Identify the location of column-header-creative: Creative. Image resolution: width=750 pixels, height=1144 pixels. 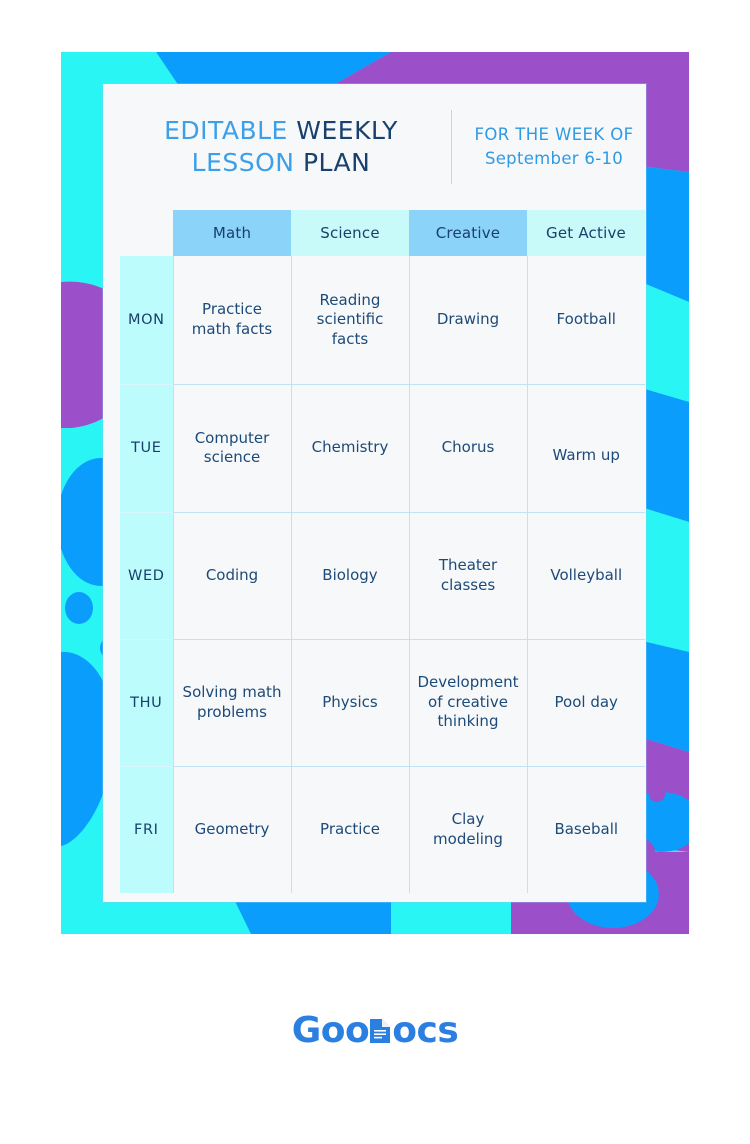
(468, 233).